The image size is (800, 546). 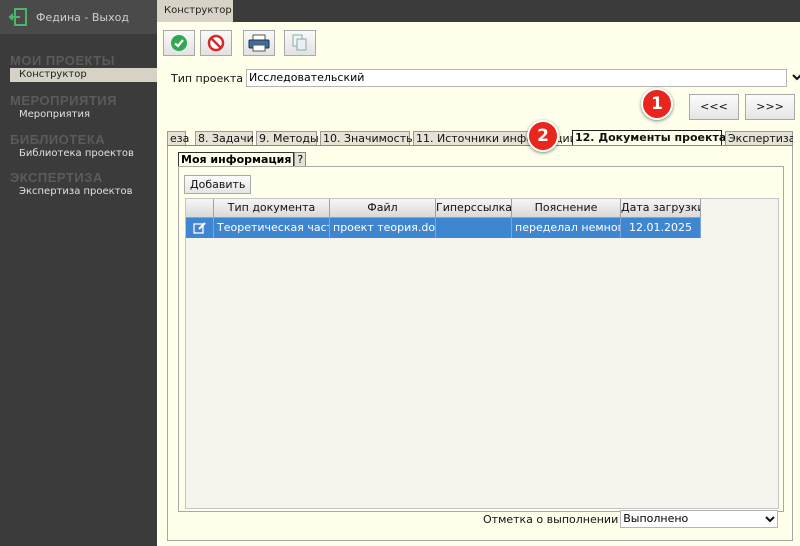 I want to click on save-button, so click(x=179, y=43).